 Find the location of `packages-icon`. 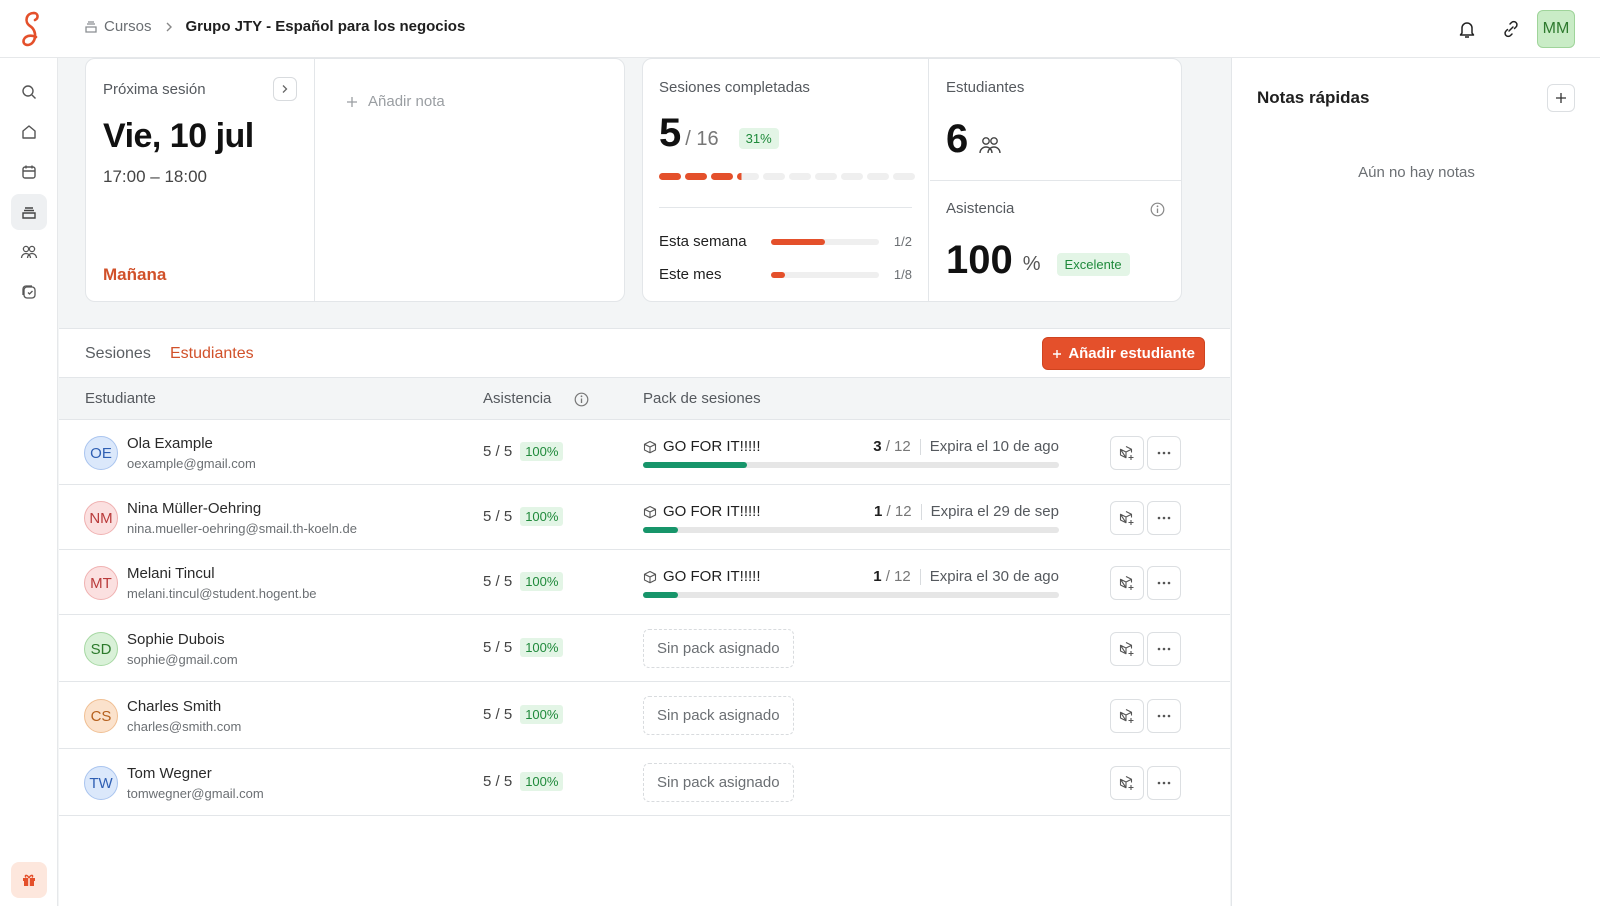

packages-icon is located at coordinates (29, 292).